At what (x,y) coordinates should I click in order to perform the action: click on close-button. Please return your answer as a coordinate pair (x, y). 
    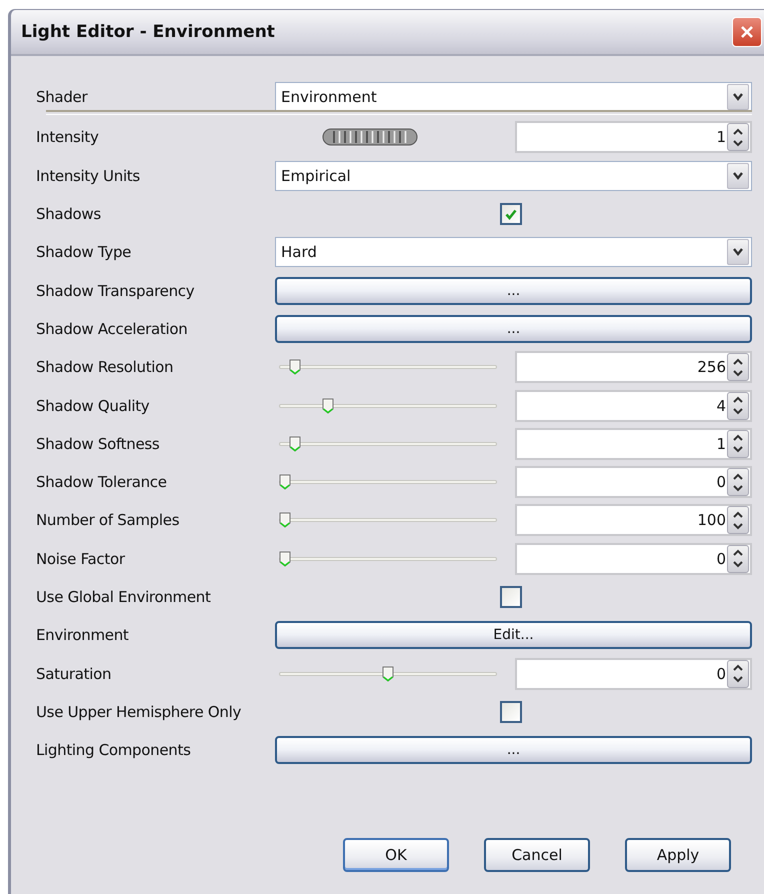
    Looking at the image, I should click on (747, 32).